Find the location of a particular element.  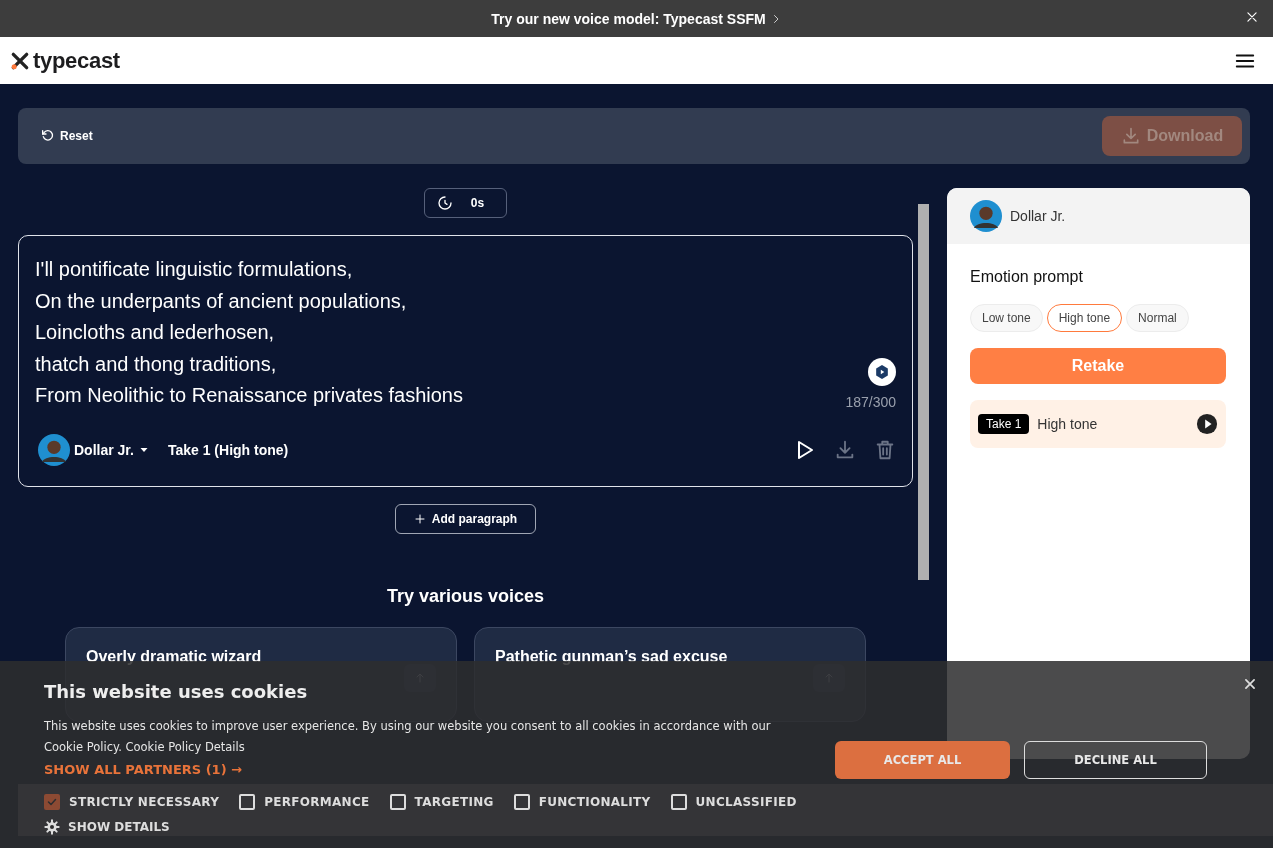

cookie-category-checkbox: FUNCTIONALITY is located at coordinates (582, 802).